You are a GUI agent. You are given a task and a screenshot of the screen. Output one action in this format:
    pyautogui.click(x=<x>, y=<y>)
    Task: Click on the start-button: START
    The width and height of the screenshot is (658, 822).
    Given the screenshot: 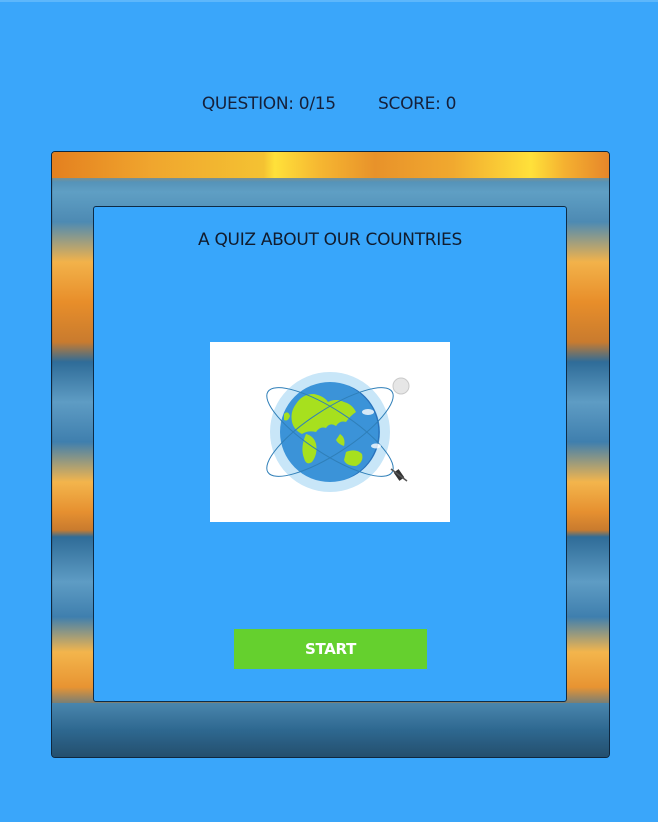 What is the action you would take?
    pyautogui.click(x=330, y=649)
    